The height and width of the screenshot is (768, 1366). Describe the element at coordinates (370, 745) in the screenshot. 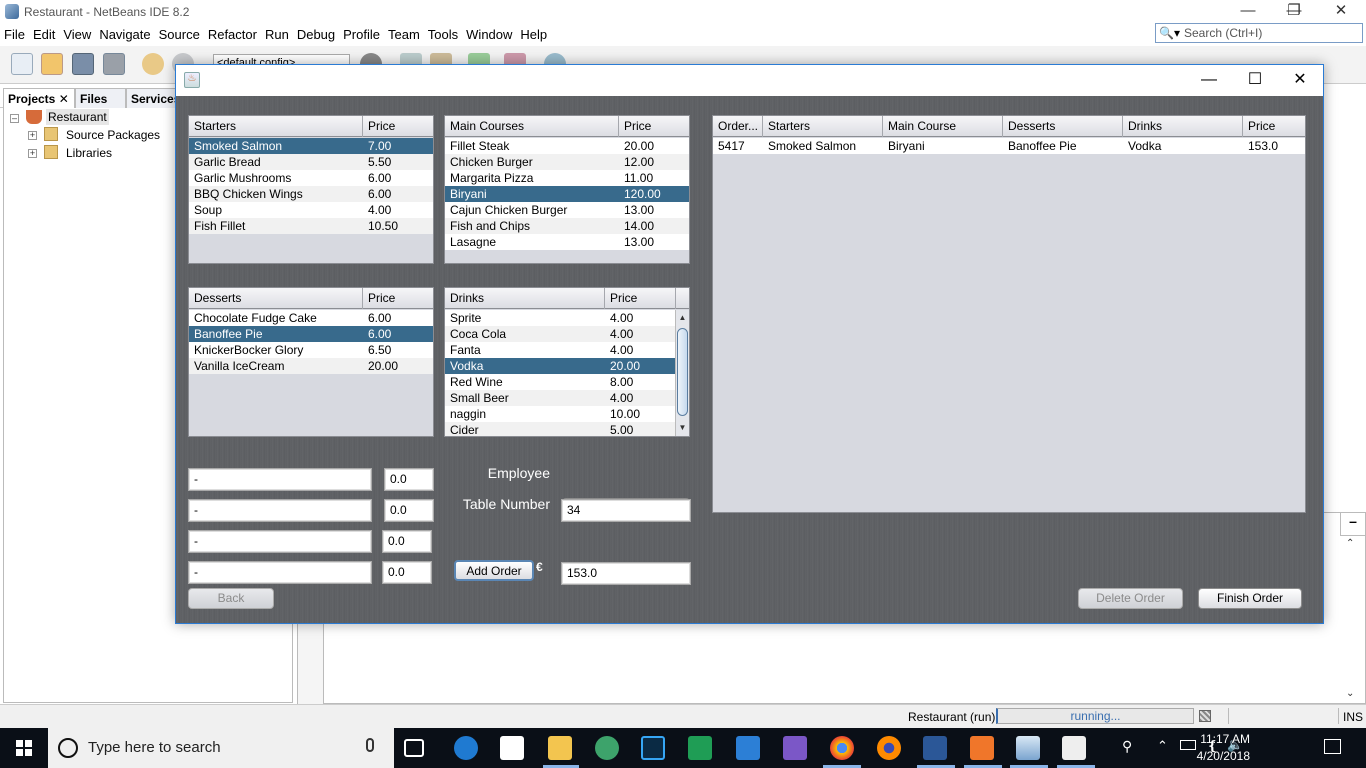

I see `microphone-icon` at that location.